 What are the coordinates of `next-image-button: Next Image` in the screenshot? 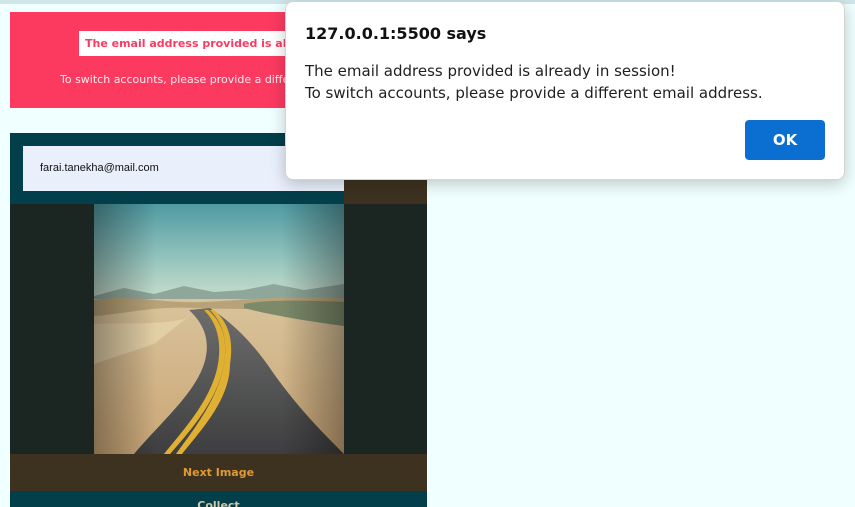 It's located at (218, 472).